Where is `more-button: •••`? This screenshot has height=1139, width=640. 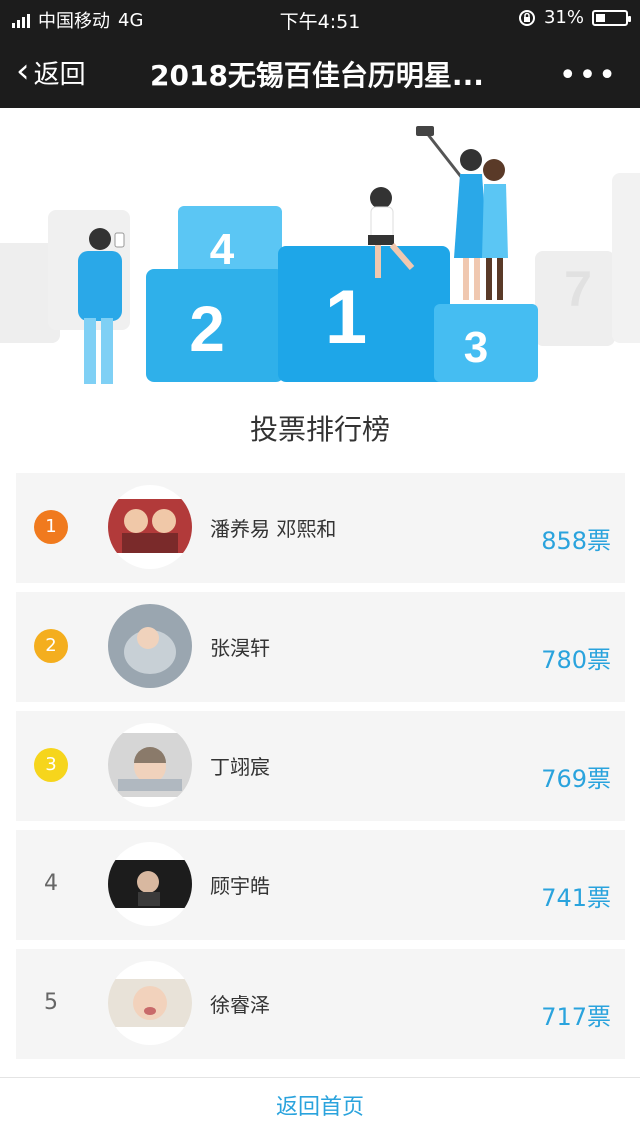 more-button: ••• is located at coordinates (588, 75).